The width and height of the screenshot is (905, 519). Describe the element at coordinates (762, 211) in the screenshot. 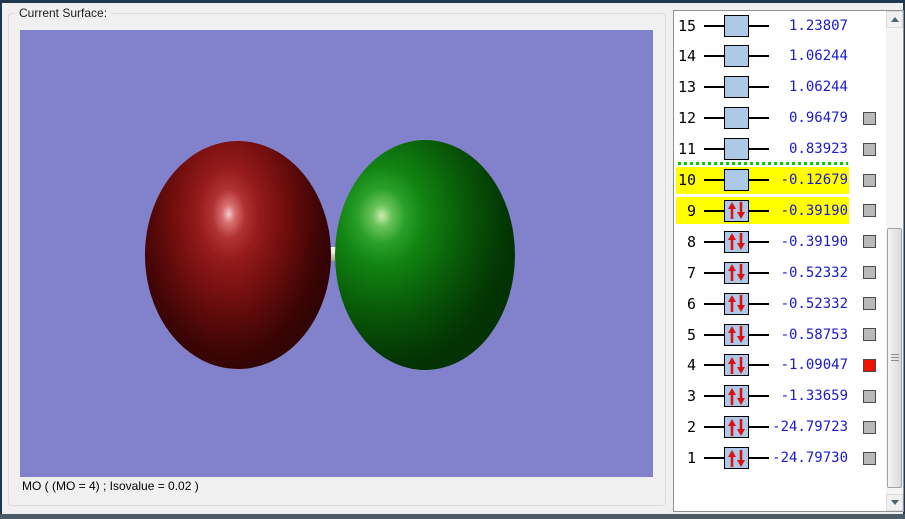

I see `mo-row-9: 9 -0.39190` at that location.